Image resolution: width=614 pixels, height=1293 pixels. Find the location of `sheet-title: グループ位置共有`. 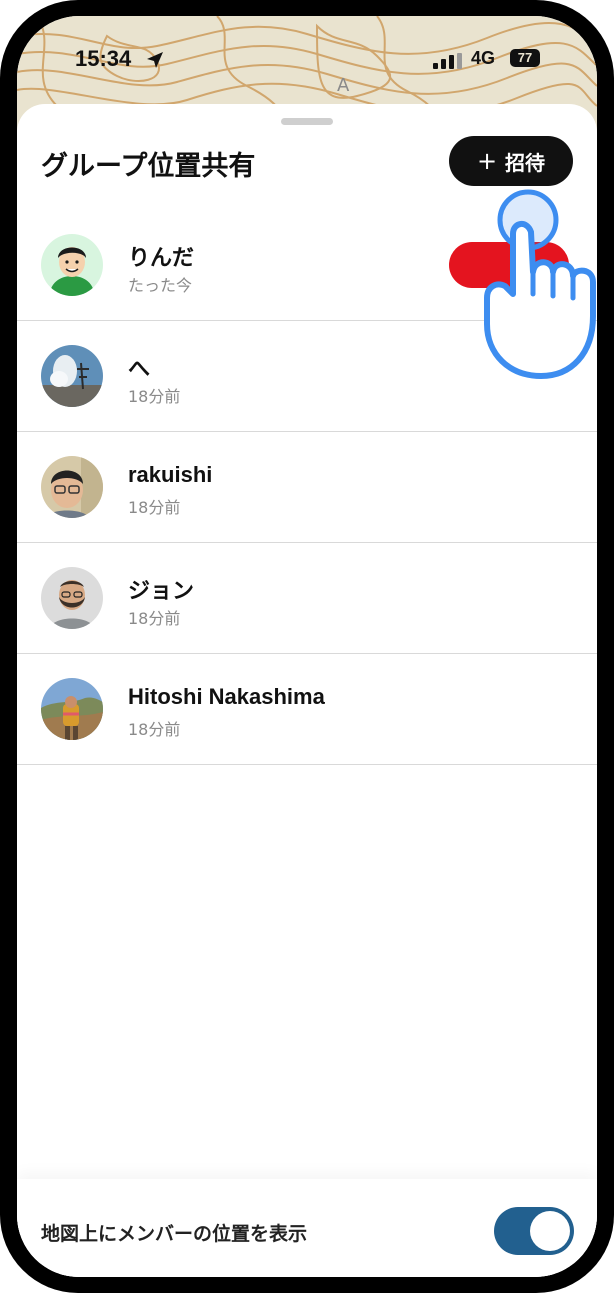

sheet-title: グループ位置共有 is located at coordinates (148, 166).